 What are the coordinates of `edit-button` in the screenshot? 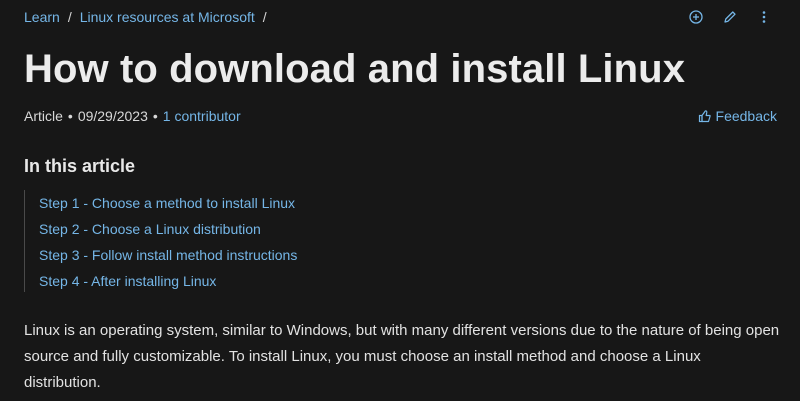 It's located at (730, 17).